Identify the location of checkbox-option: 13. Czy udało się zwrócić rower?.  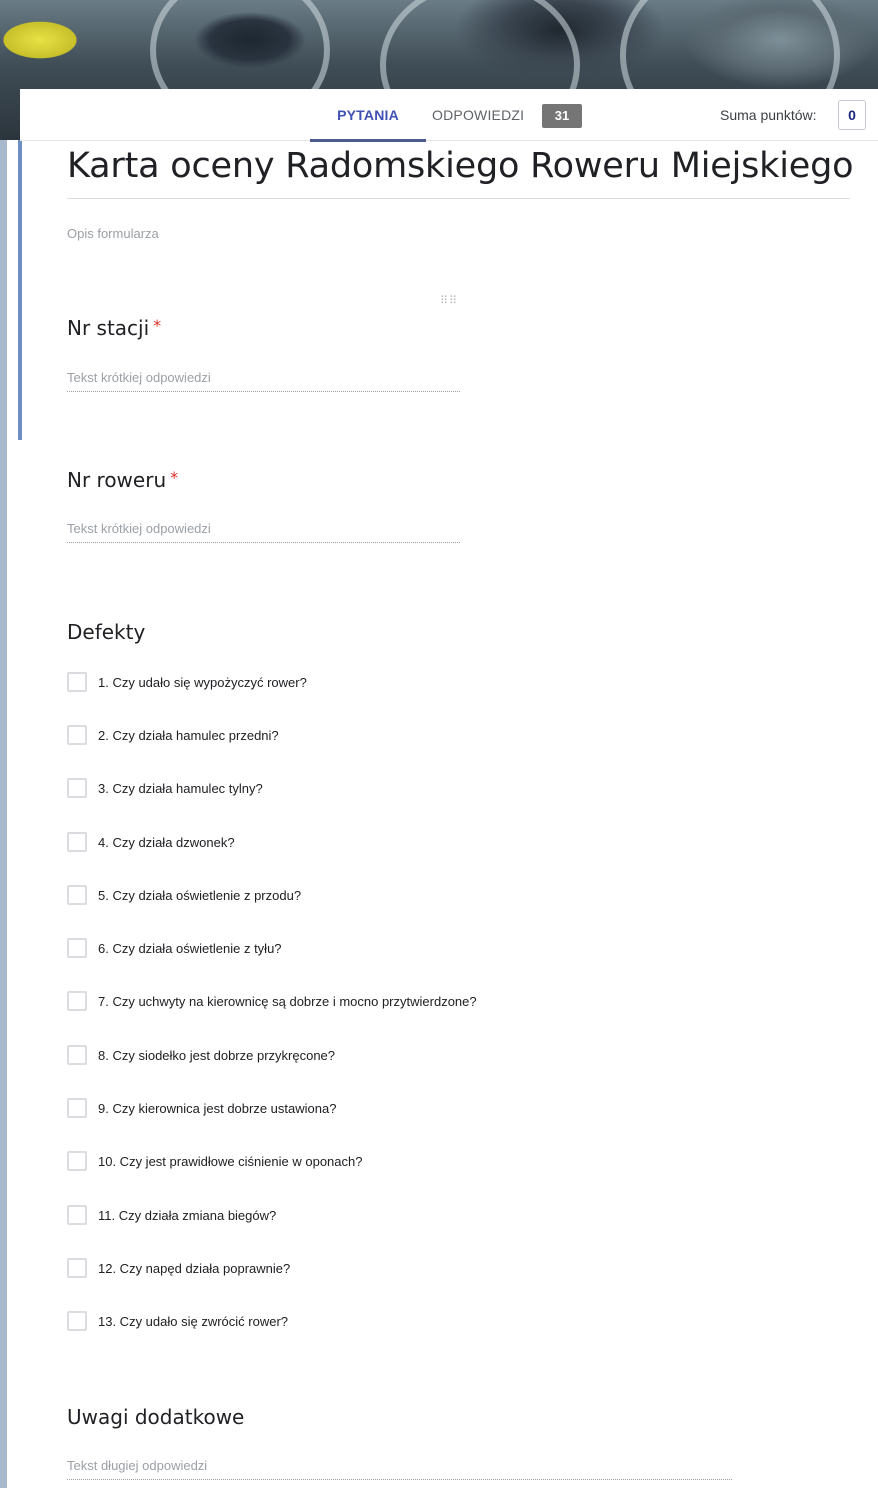
(177, 1321).